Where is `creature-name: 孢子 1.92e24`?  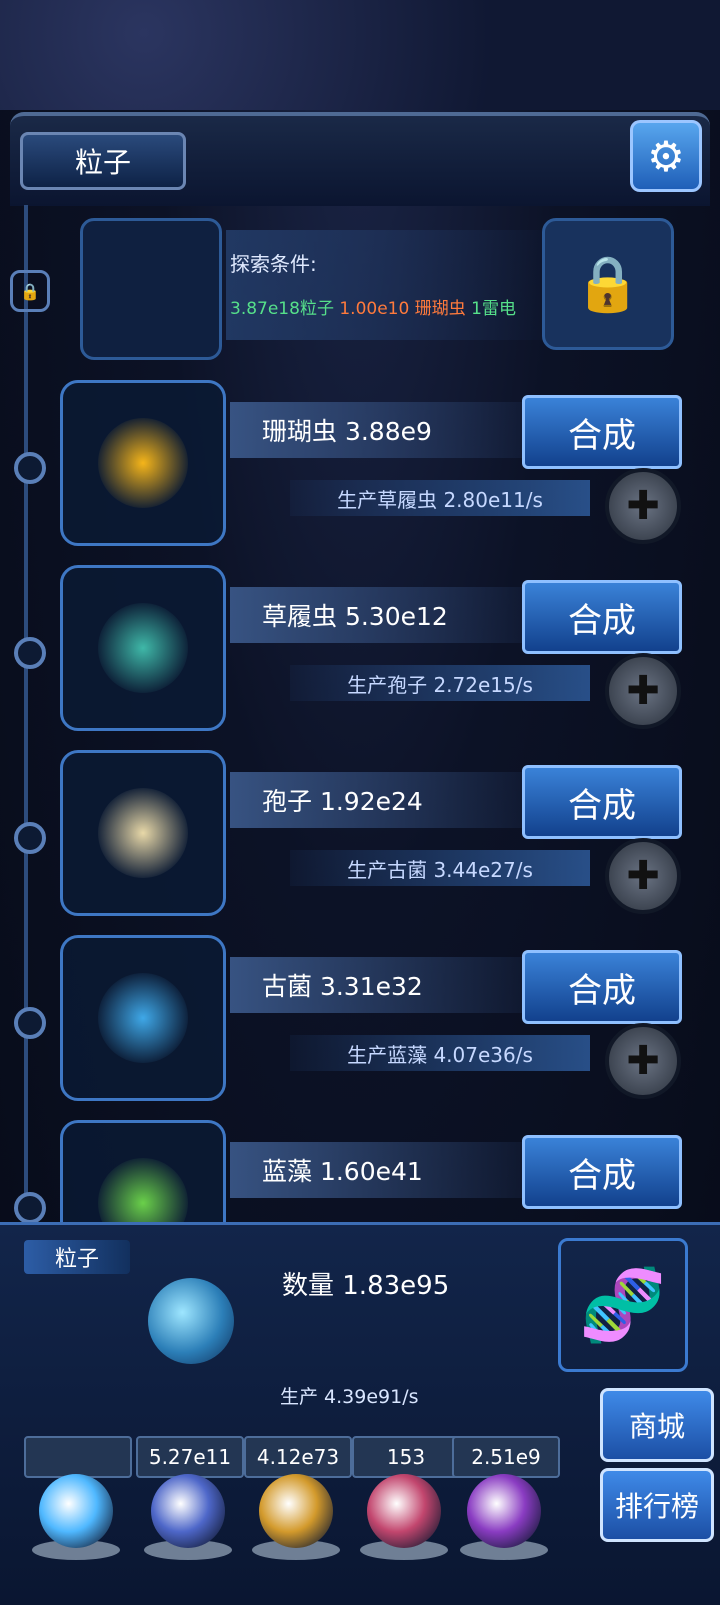 creature-name: 孢子 1.92e24 is located at coordinates (380, 800).